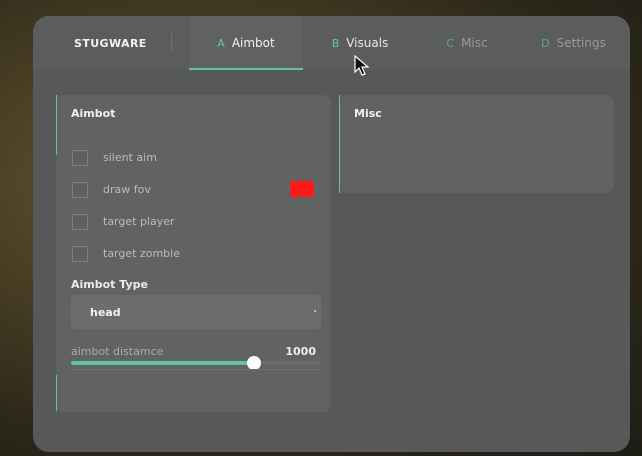 This screenshot has width=642, height=456. I want to click on tab-letter: A, so click(221, 43).